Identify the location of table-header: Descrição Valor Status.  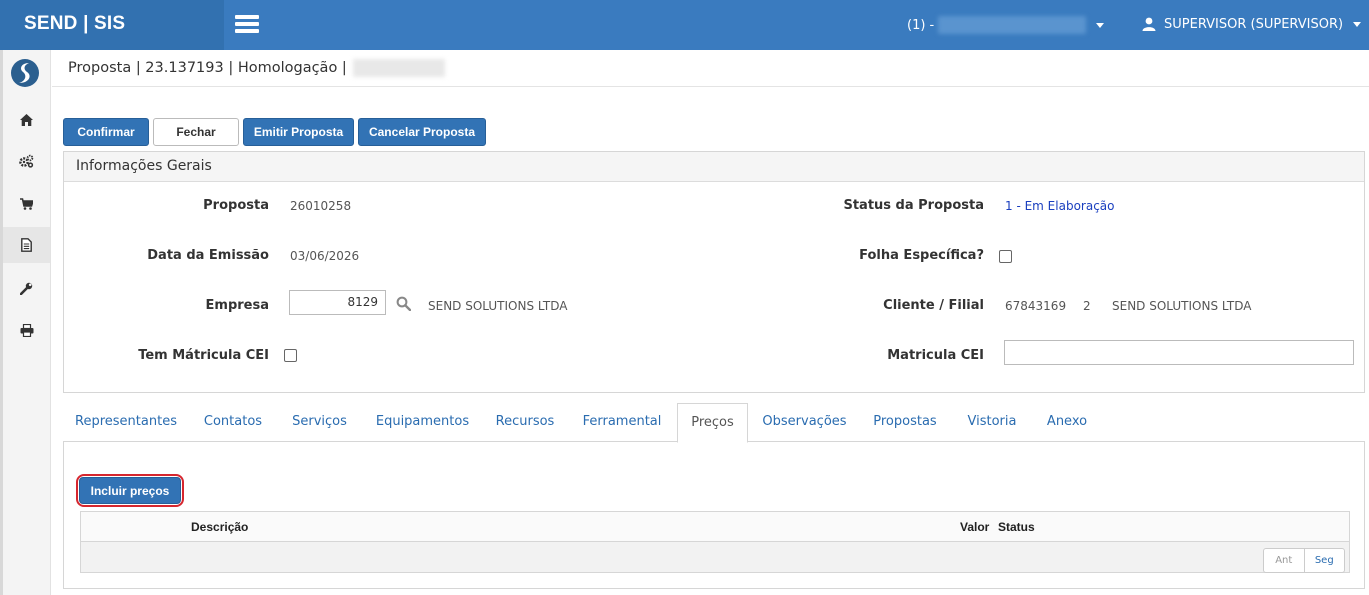
(715, 527).